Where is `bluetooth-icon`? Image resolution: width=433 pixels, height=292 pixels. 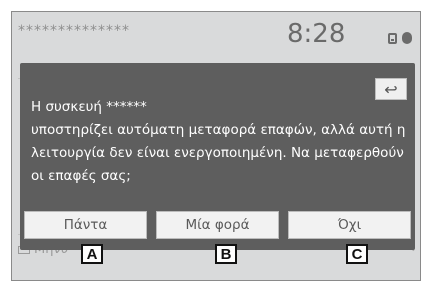
bluetooth-icon is located at coordinates (407, 38).